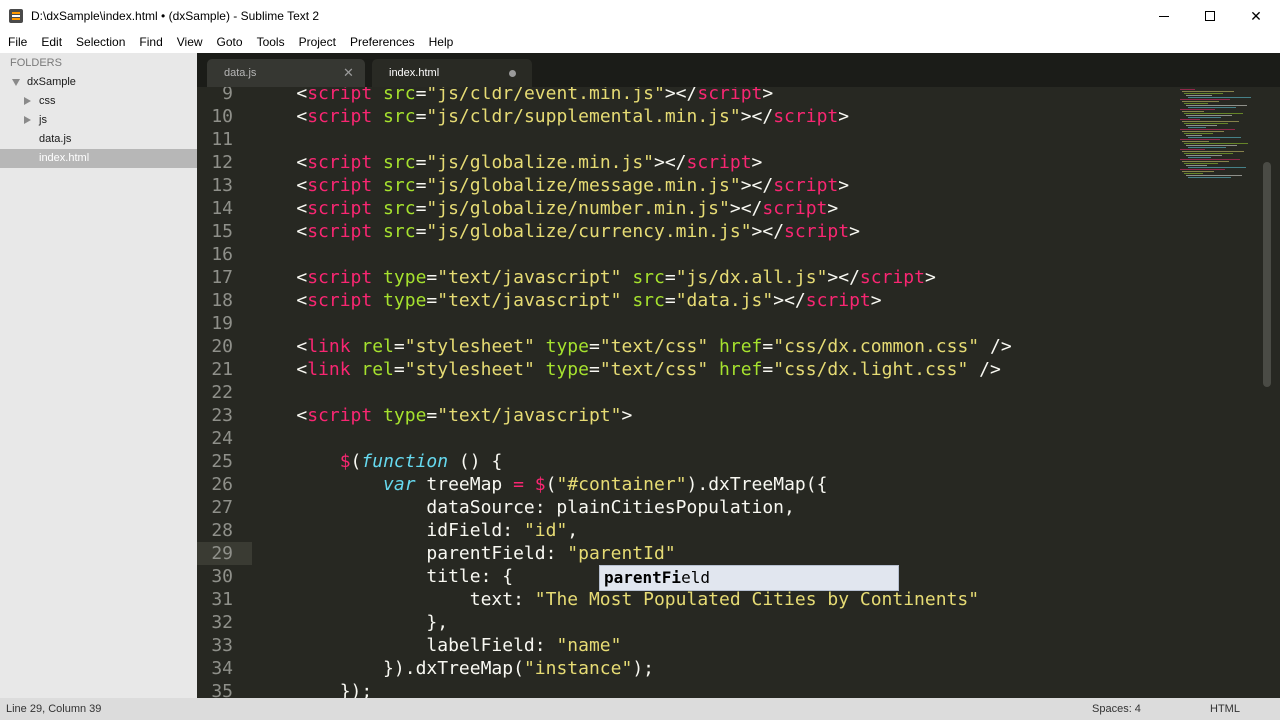  What do you see at coordinates (604, 415) in the screenshot?
I see `code-line: 23 <script type="text/javascript">` at bounding box center [604, 415].